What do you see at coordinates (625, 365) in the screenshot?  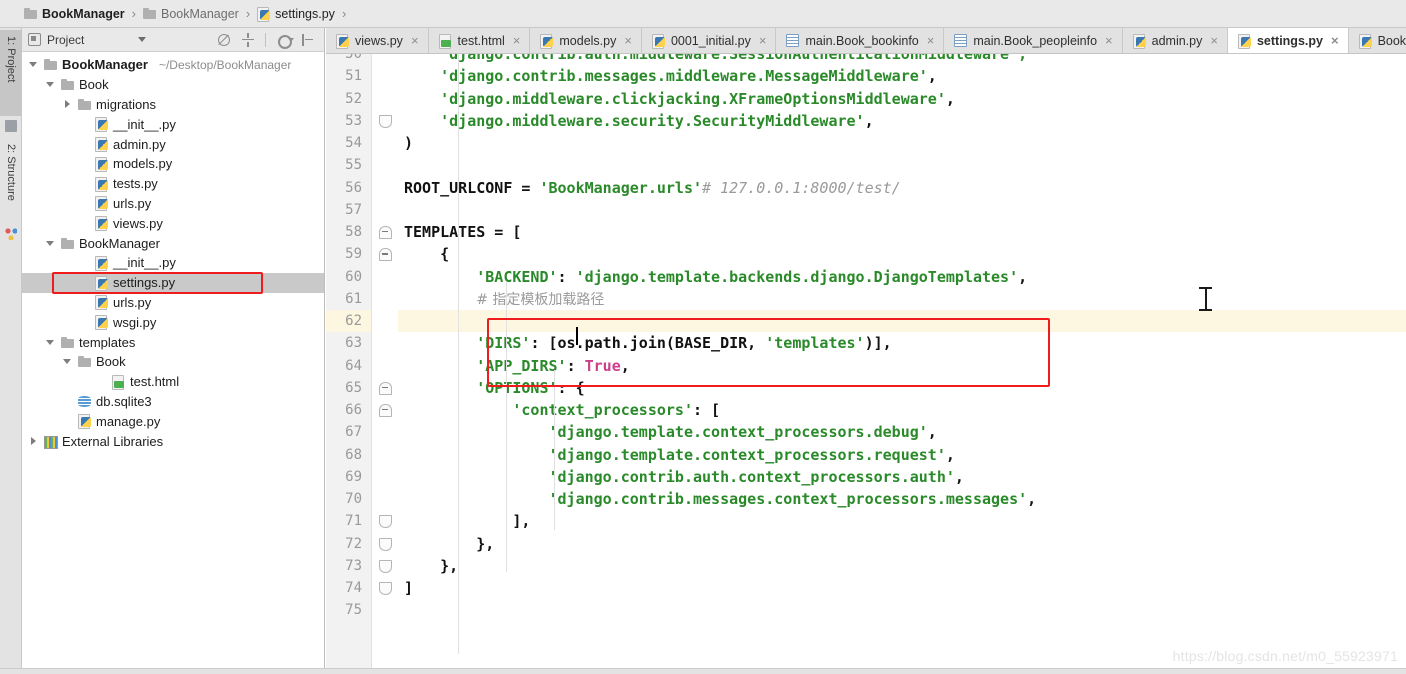 I see `code-token: ,` at bounding box center [625, 365].